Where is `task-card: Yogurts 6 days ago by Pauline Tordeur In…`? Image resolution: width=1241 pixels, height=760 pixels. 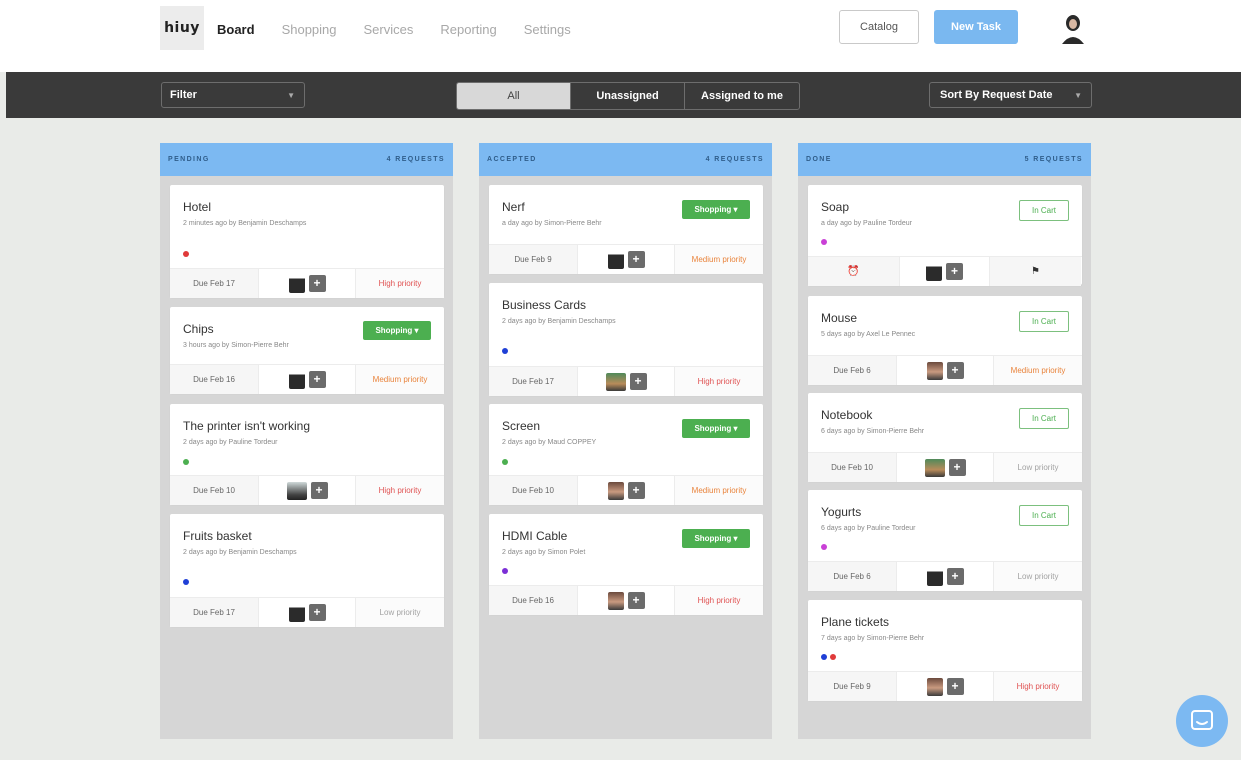
task-card: Yogurts 6 days ago by Pauline Tordeur In… is located at coordinates (945, 540).